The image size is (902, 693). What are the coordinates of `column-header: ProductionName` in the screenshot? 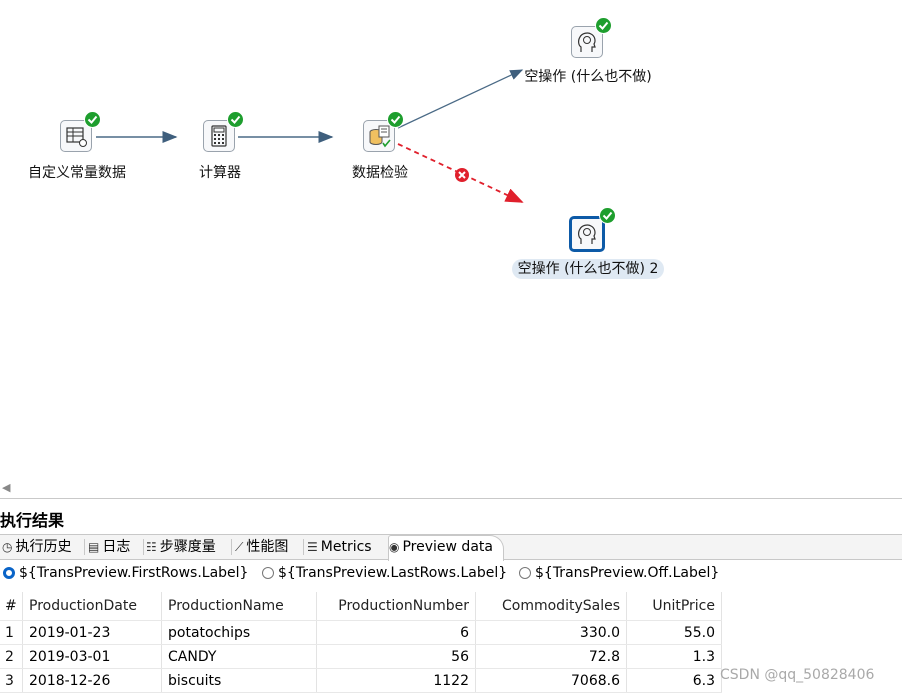 It's located at (239, 606).